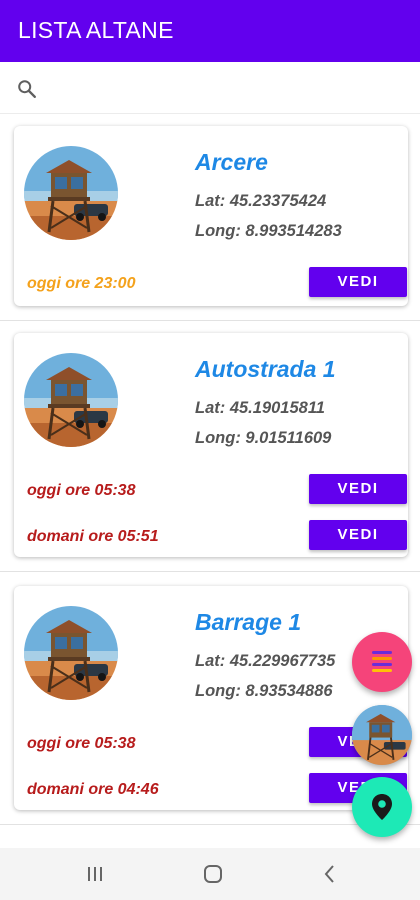 The width and height of the screenshot is (420, 900). I want to click on schedule-time: domani ore 05:51, so click(93, 536).